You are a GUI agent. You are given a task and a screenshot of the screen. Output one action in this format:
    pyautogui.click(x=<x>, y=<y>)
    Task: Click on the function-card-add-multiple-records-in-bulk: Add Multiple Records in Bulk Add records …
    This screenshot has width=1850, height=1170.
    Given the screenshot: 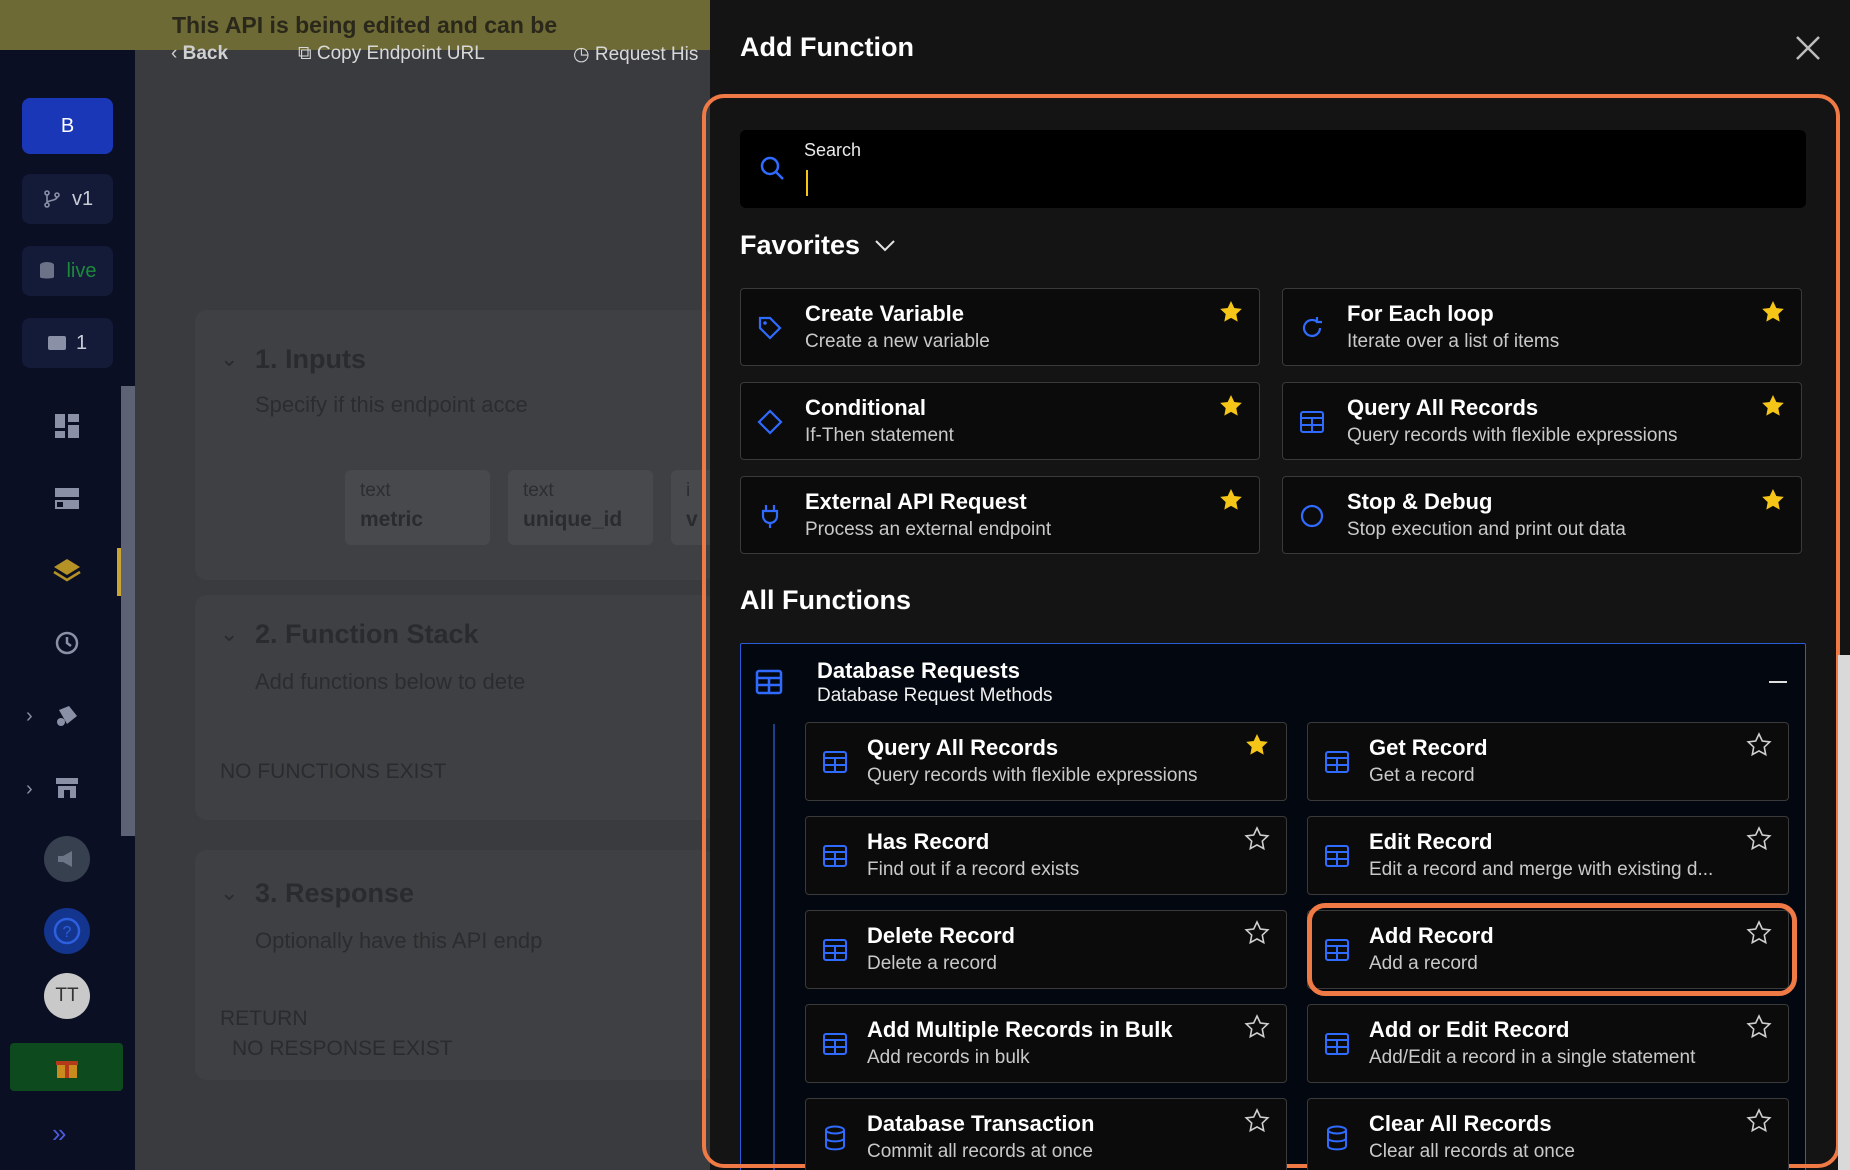 What is the action you would take?
    pyautogui.click(x=1046, y=1043)
    